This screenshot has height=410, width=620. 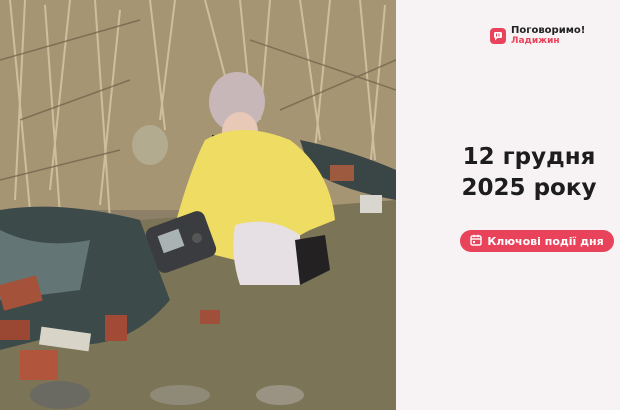 I want to click on brand-city: Ладижин, so click(x=535, y=41).